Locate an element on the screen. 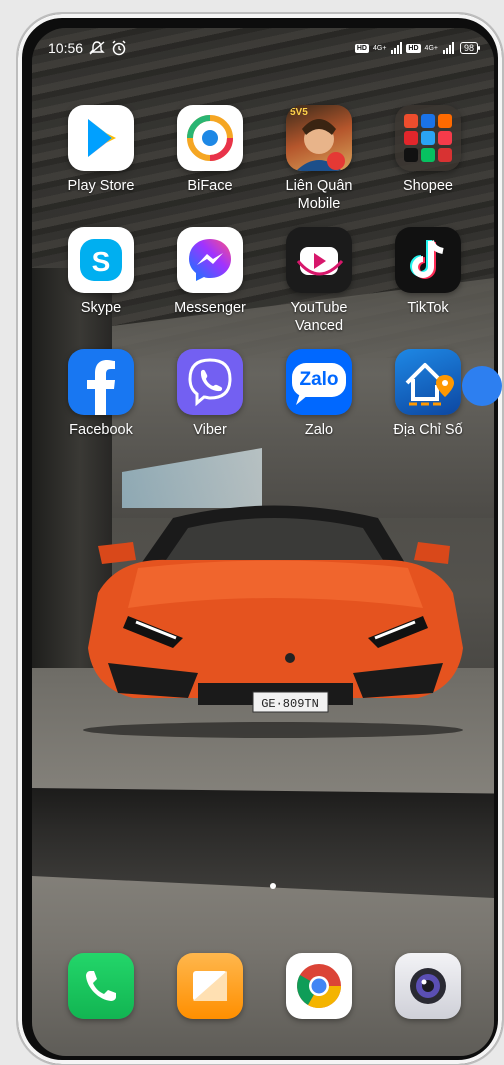  app-label: Viber is located at coordinates (210, 430).